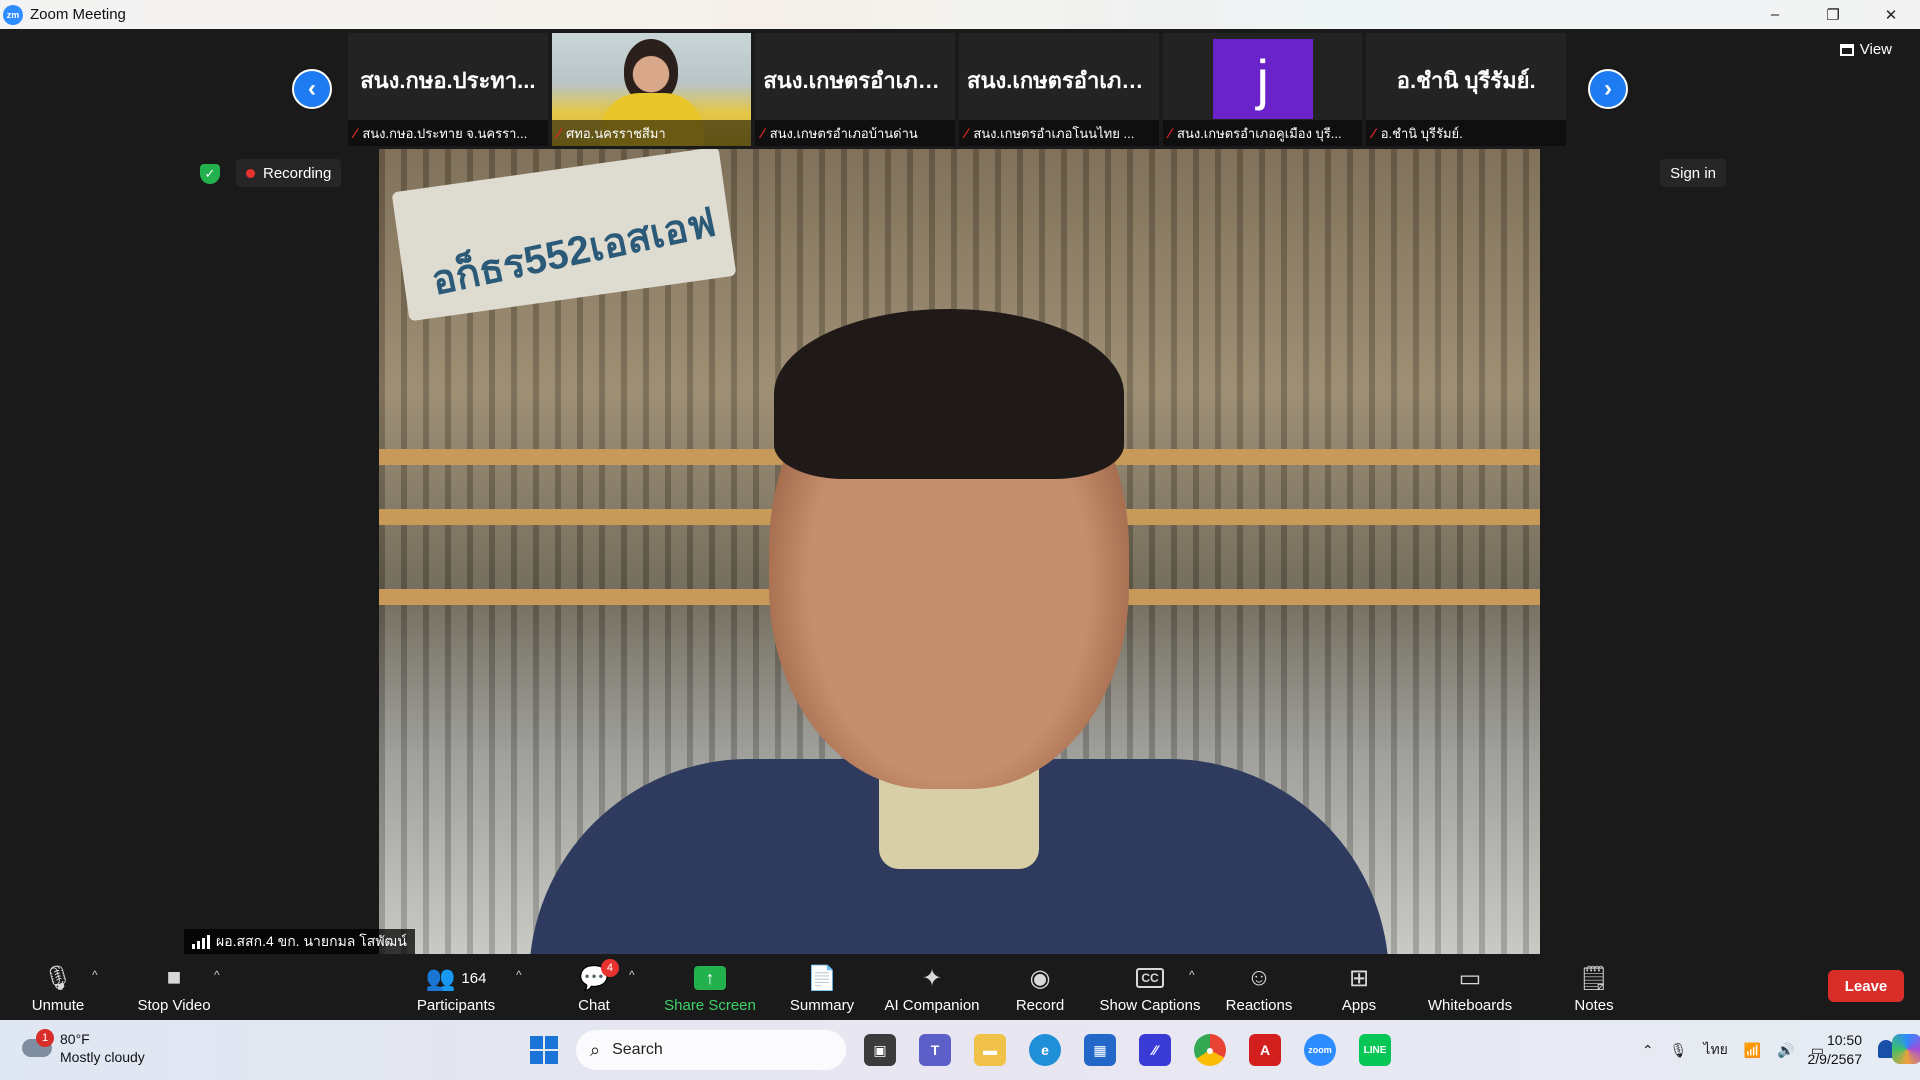 This screenshot has height=1080, width=1920. I want to click on share-screen-icon: ↑, so click(710, 978).